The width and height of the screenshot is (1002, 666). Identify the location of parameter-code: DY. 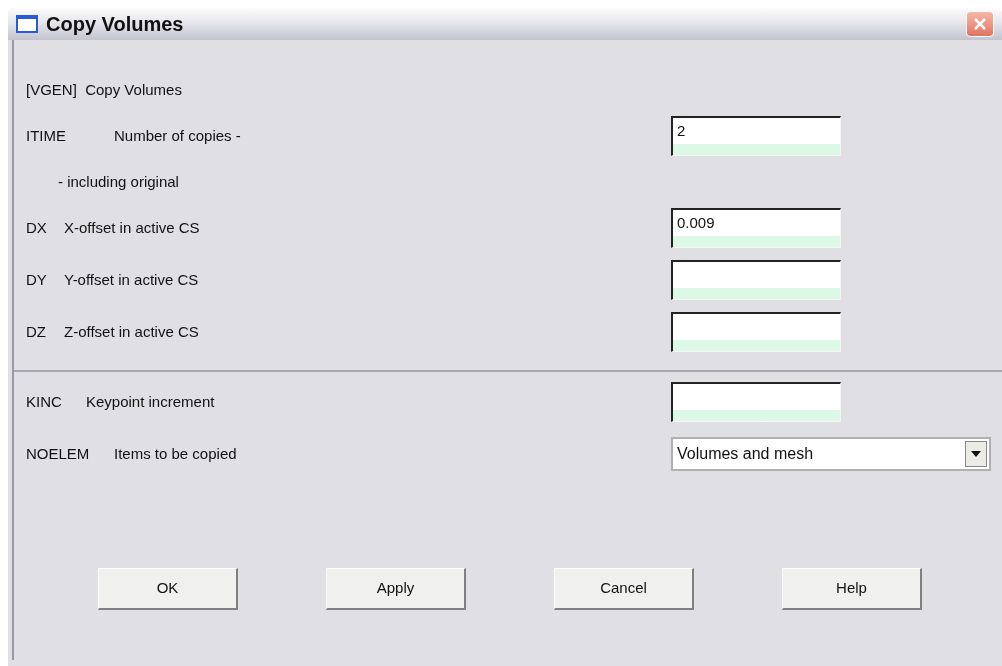
(37, 279).